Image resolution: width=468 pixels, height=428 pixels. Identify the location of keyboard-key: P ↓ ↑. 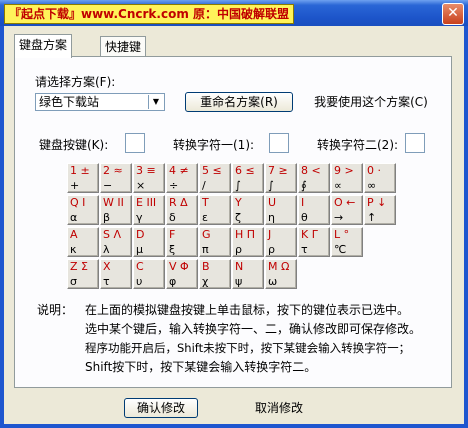
(380, 210).